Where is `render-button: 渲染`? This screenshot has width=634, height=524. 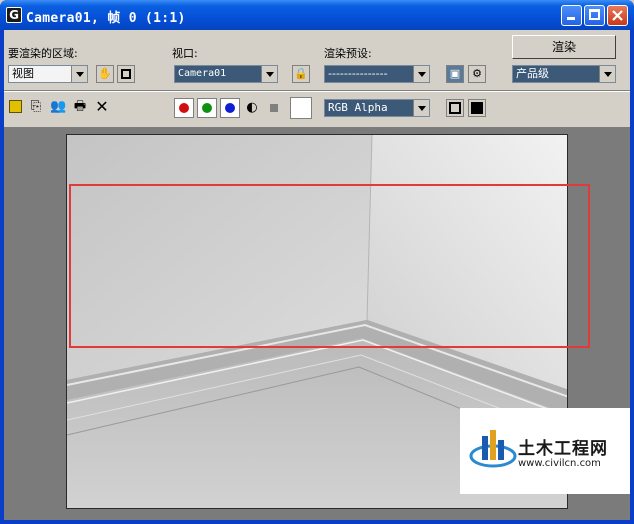
render-button: 渲染 is located at coordinates (564, 47).